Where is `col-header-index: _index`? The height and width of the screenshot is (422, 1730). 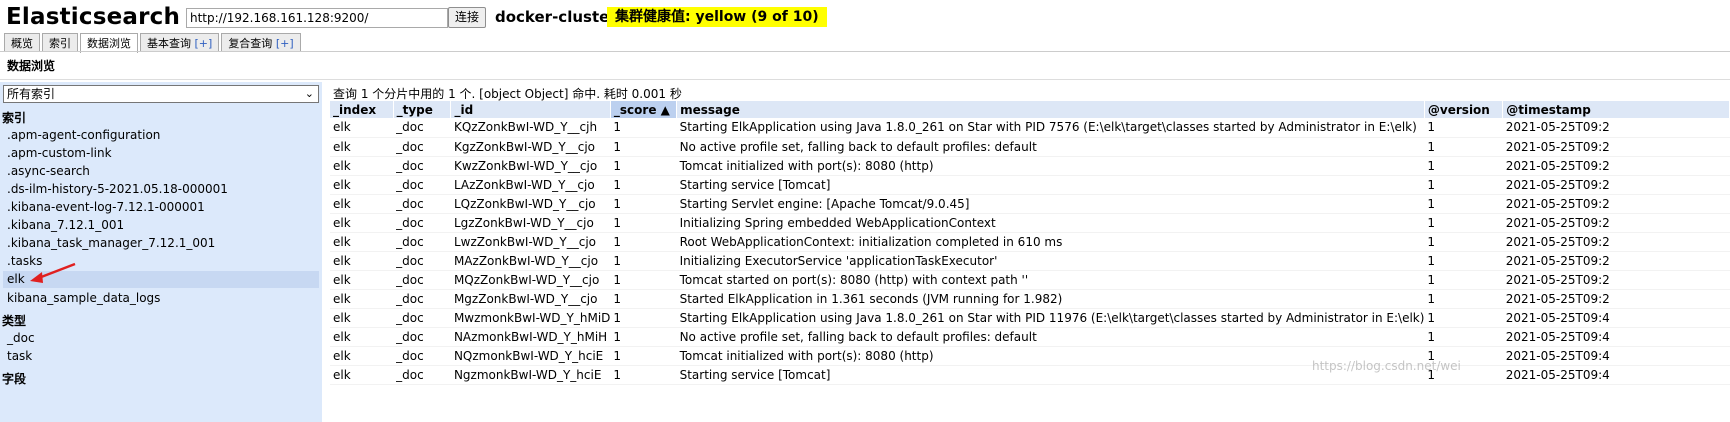 col-header-index: _index is located at coordinates (362, 109).